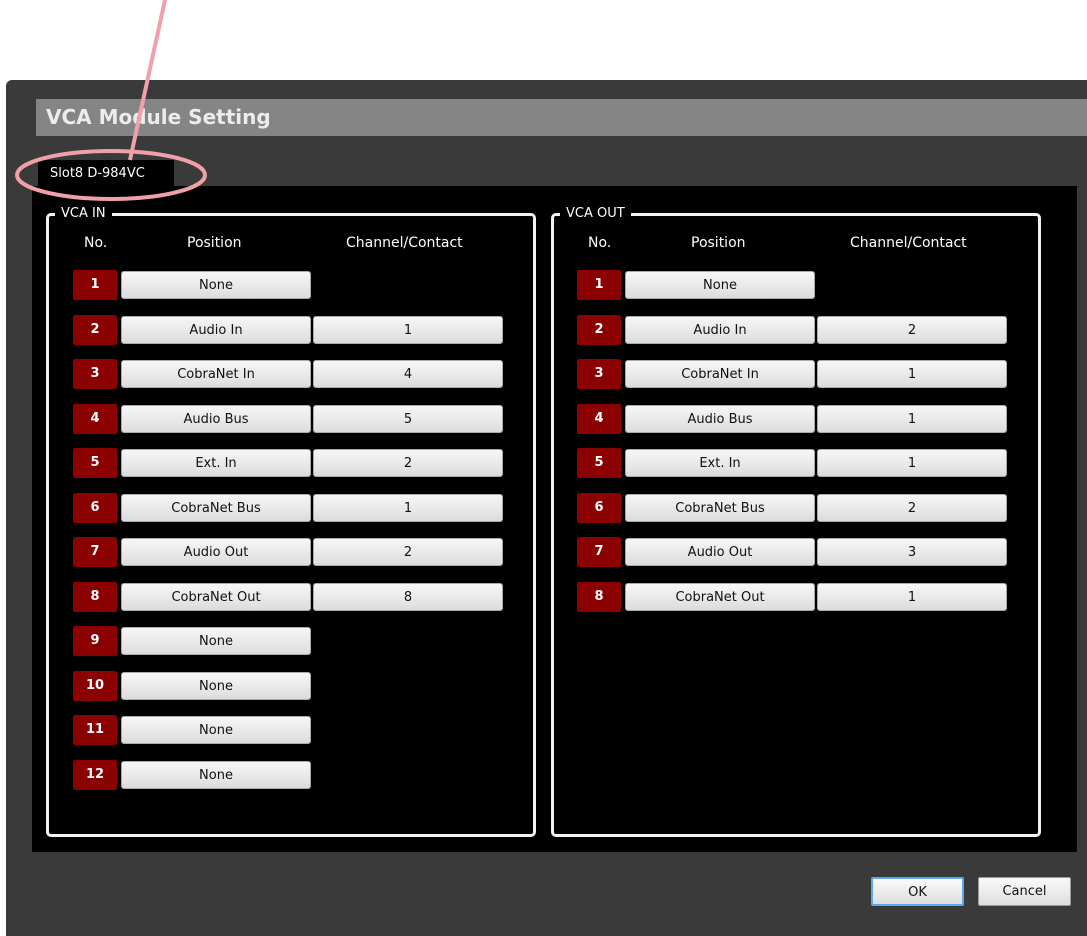 The image size is (1087, 936). Describe the element at coordinates (908, 243) in the screenshot. I see `vca-out-channel-header: Channel/Contact` at that location.